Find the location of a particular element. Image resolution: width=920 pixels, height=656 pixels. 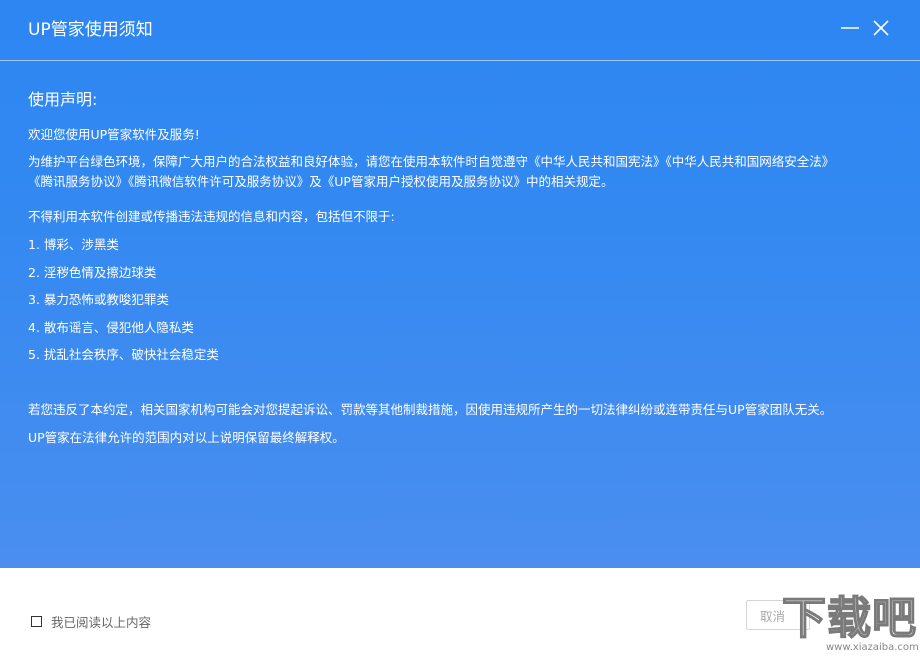

minimize-button is located at coordinates (850, 28).